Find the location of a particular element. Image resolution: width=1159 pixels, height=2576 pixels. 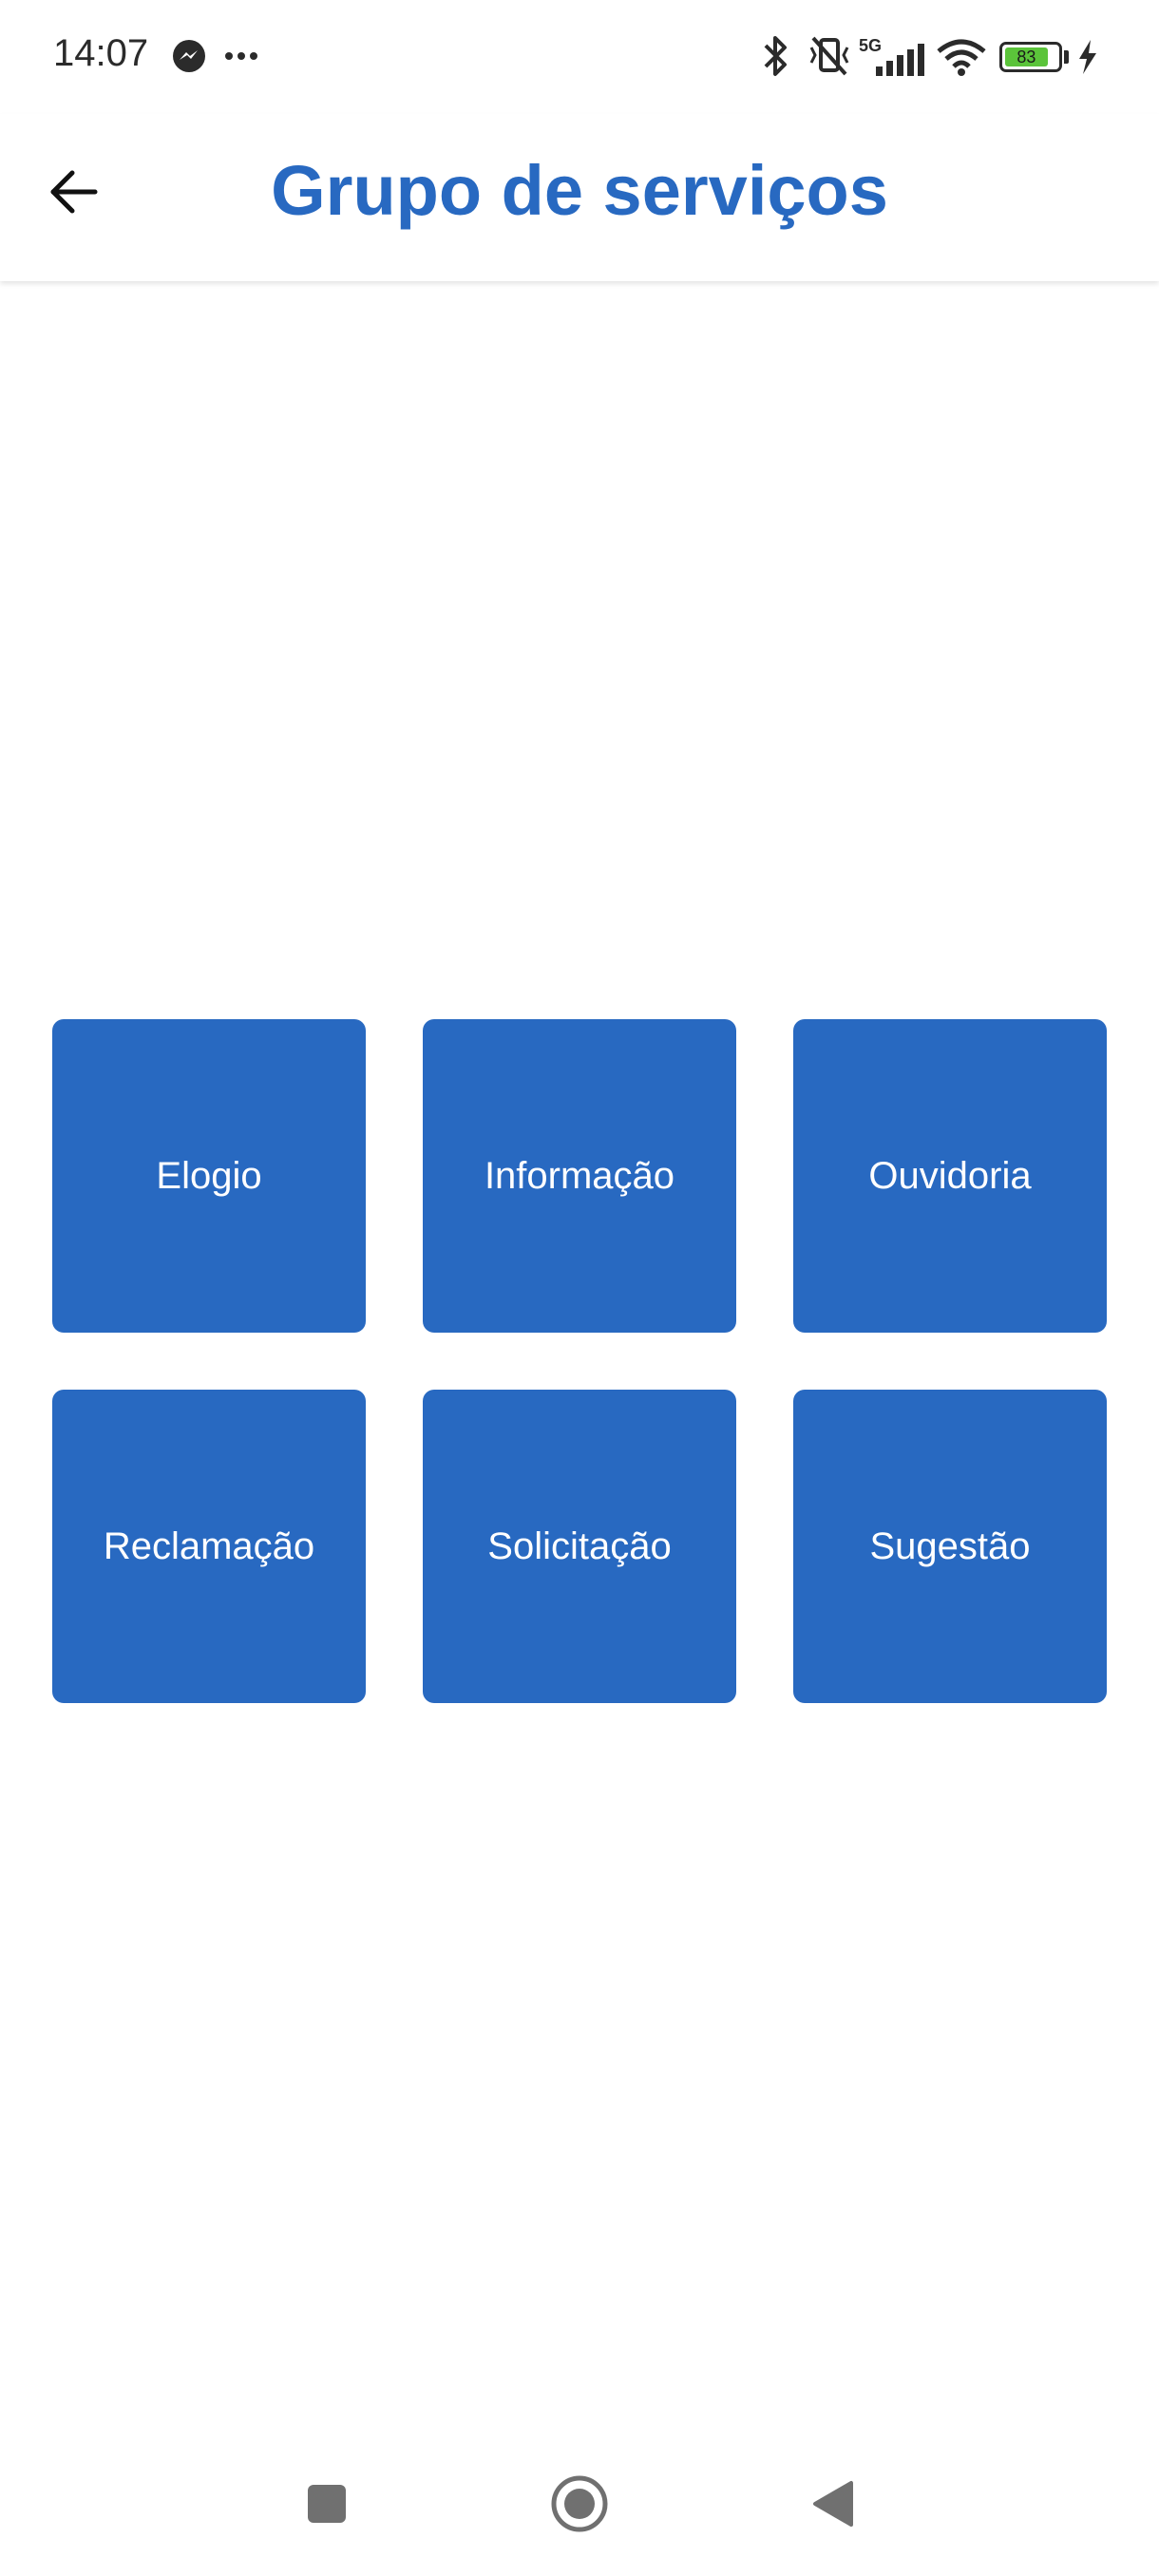

back-triangle-icon is located at coordinates (833, 2504).